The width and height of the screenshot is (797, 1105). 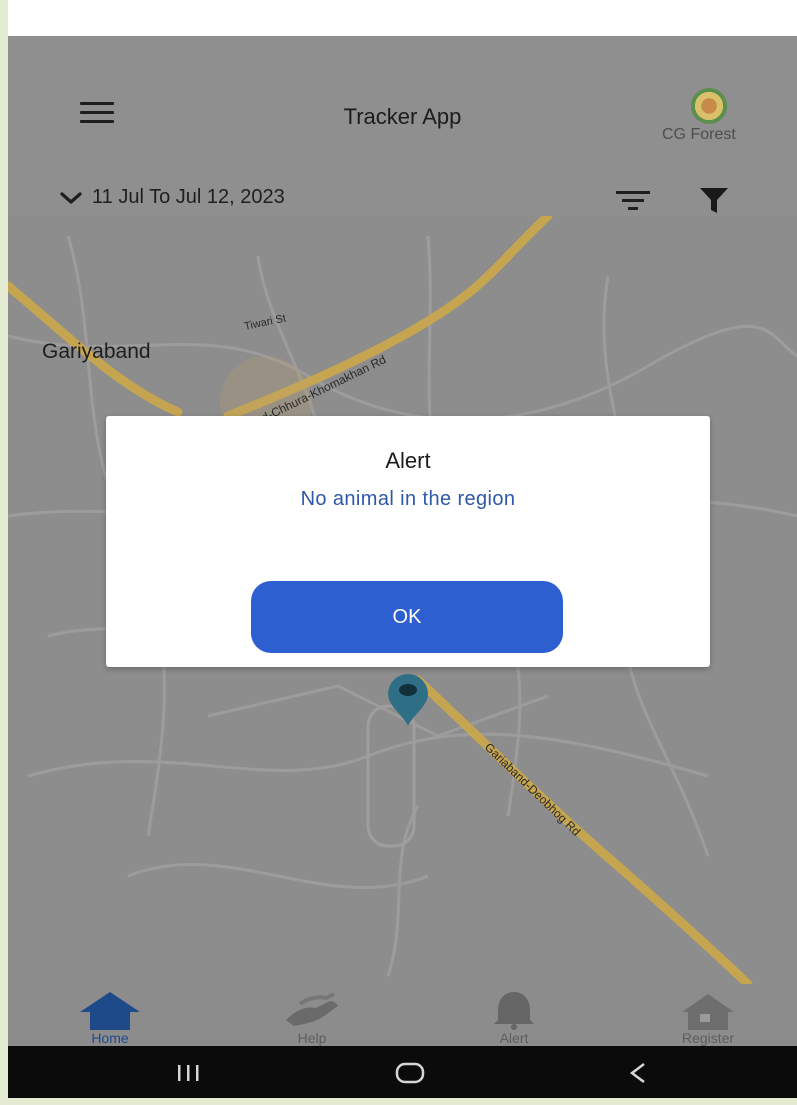 I want to click on nav-label-alert: Alert, so click(x=514, y=1038).